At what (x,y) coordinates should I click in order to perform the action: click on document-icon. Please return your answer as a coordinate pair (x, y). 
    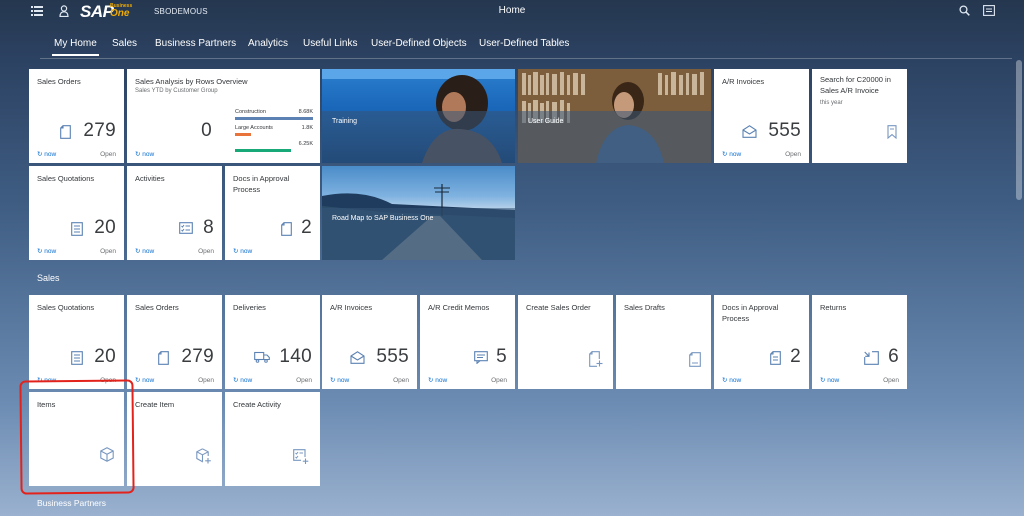
    Looking at the image, I should click on (286, 230).